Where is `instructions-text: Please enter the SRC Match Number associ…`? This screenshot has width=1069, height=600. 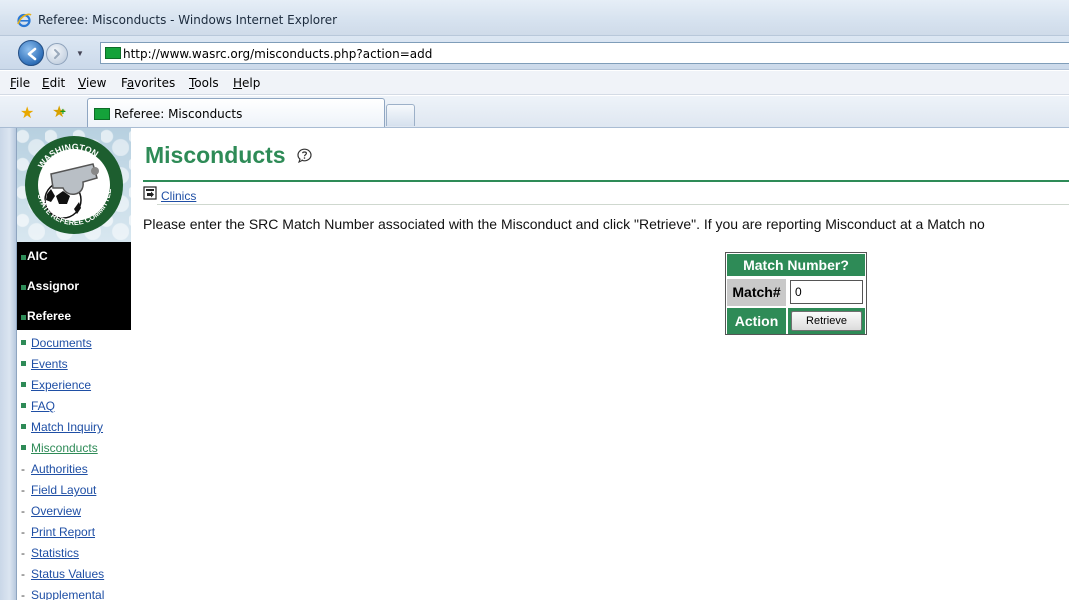
instructions-text: Please enter the SRC Match Number associ… is located at coordinates (564, 224).